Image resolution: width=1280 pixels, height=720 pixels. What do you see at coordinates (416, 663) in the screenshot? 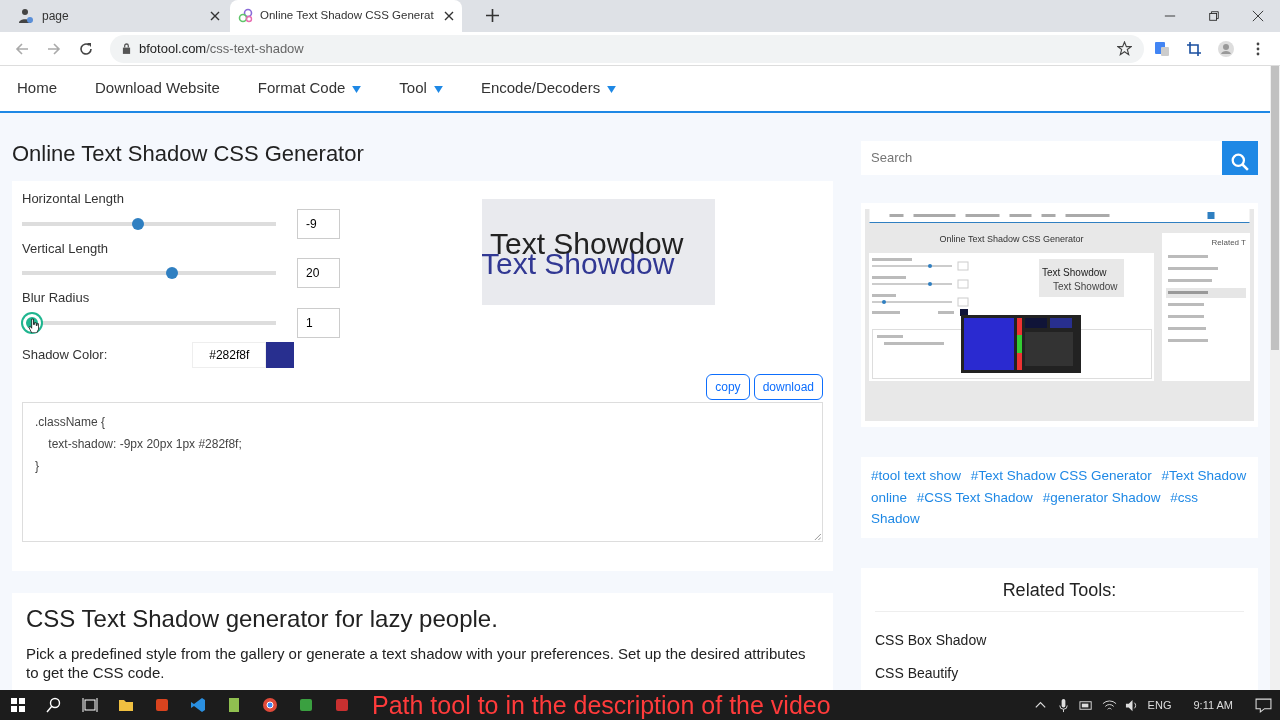
I see `section-paragraph: Pick a predefined style from the gallery or generate a text shadow with your preferences. Set up the desired attributes to get the CSS code.` at bounding box center [416, 663].